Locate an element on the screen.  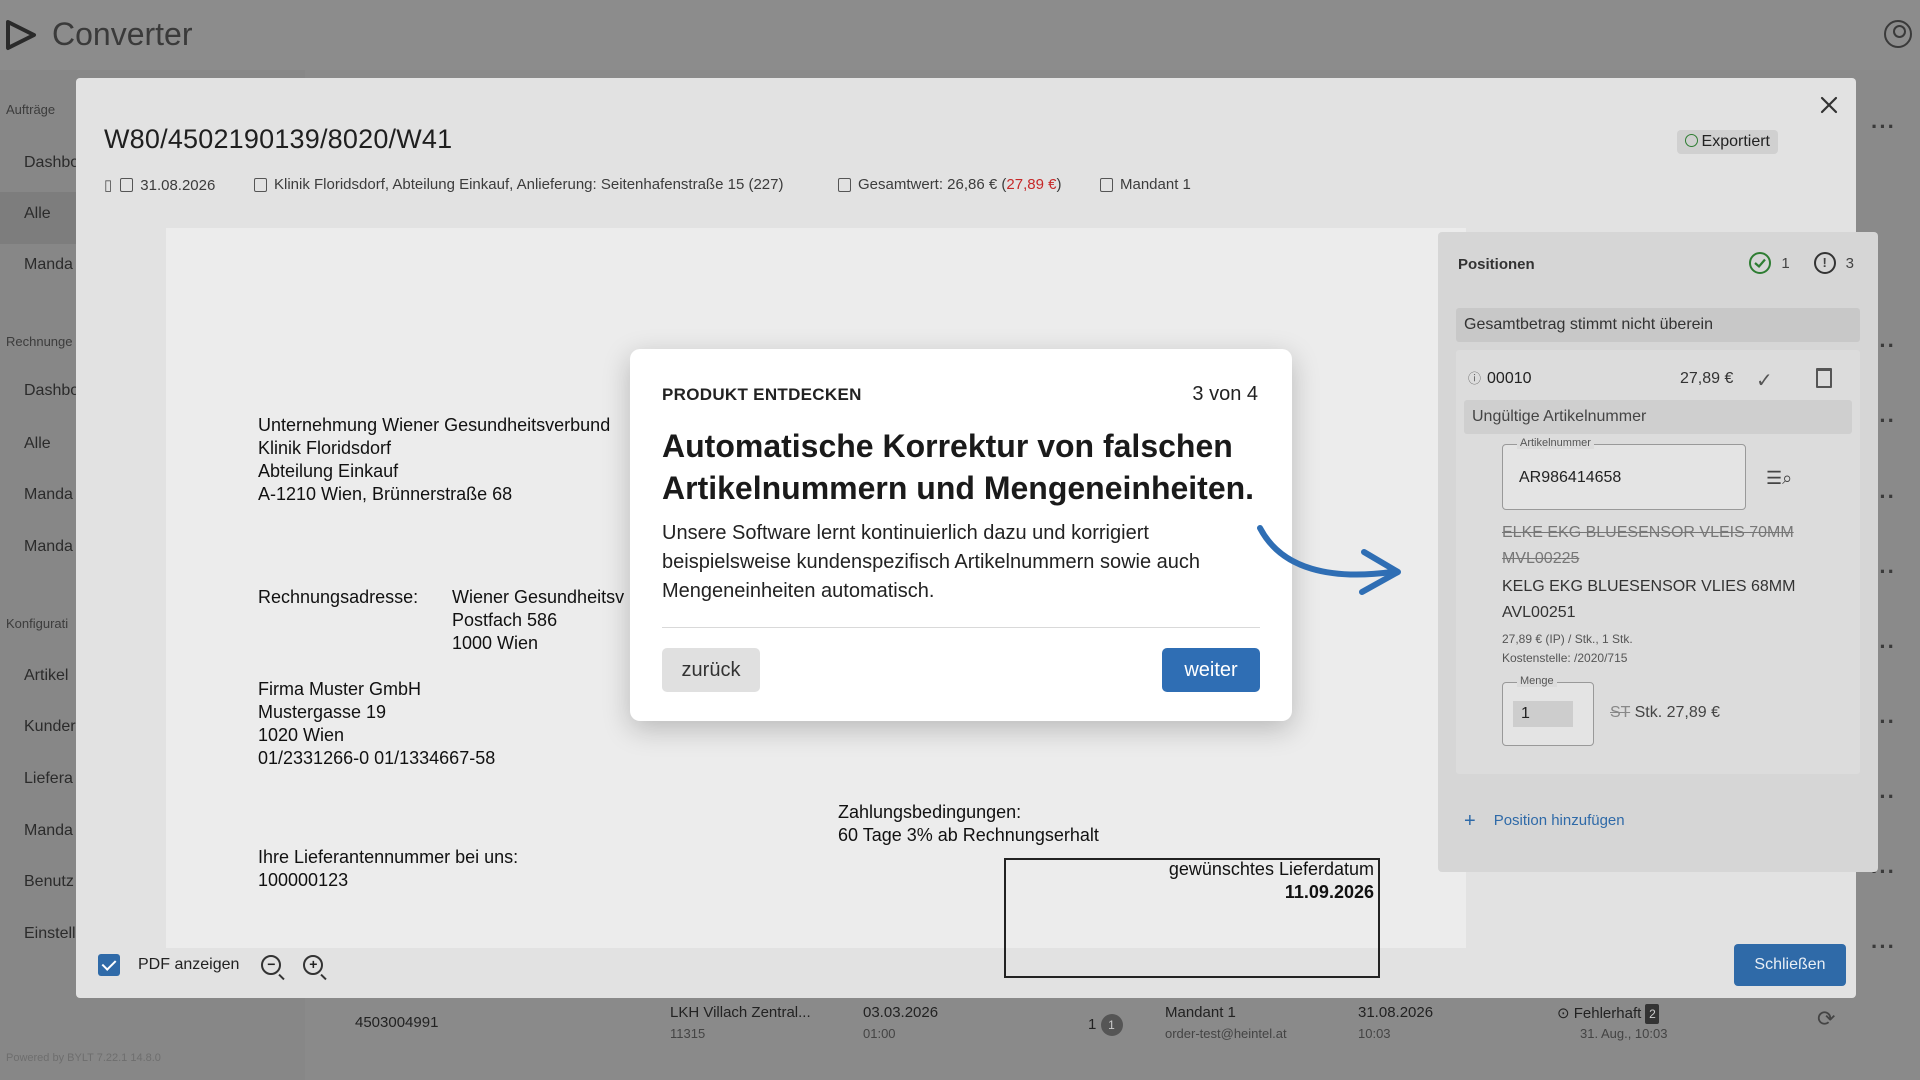
document-icon is located at coordinates (844, 184).